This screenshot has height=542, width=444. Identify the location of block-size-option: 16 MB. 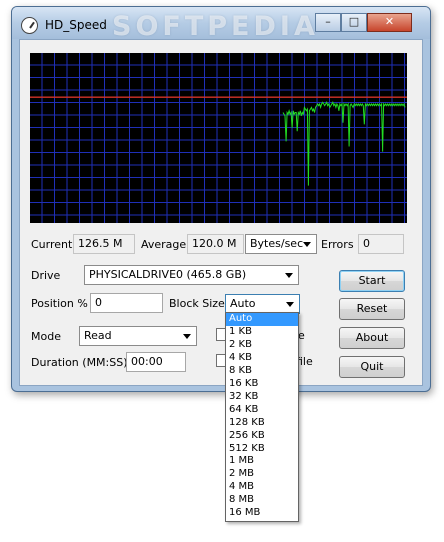
(262, 513).